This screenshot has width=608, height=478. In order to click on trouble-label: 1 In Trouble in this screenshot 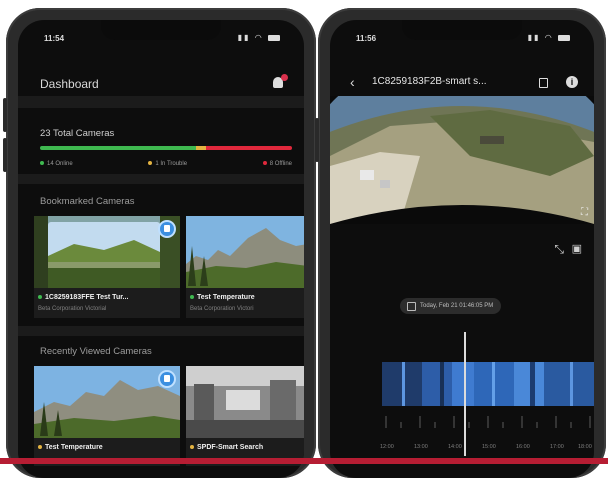, I will do `click(171, 164)`.